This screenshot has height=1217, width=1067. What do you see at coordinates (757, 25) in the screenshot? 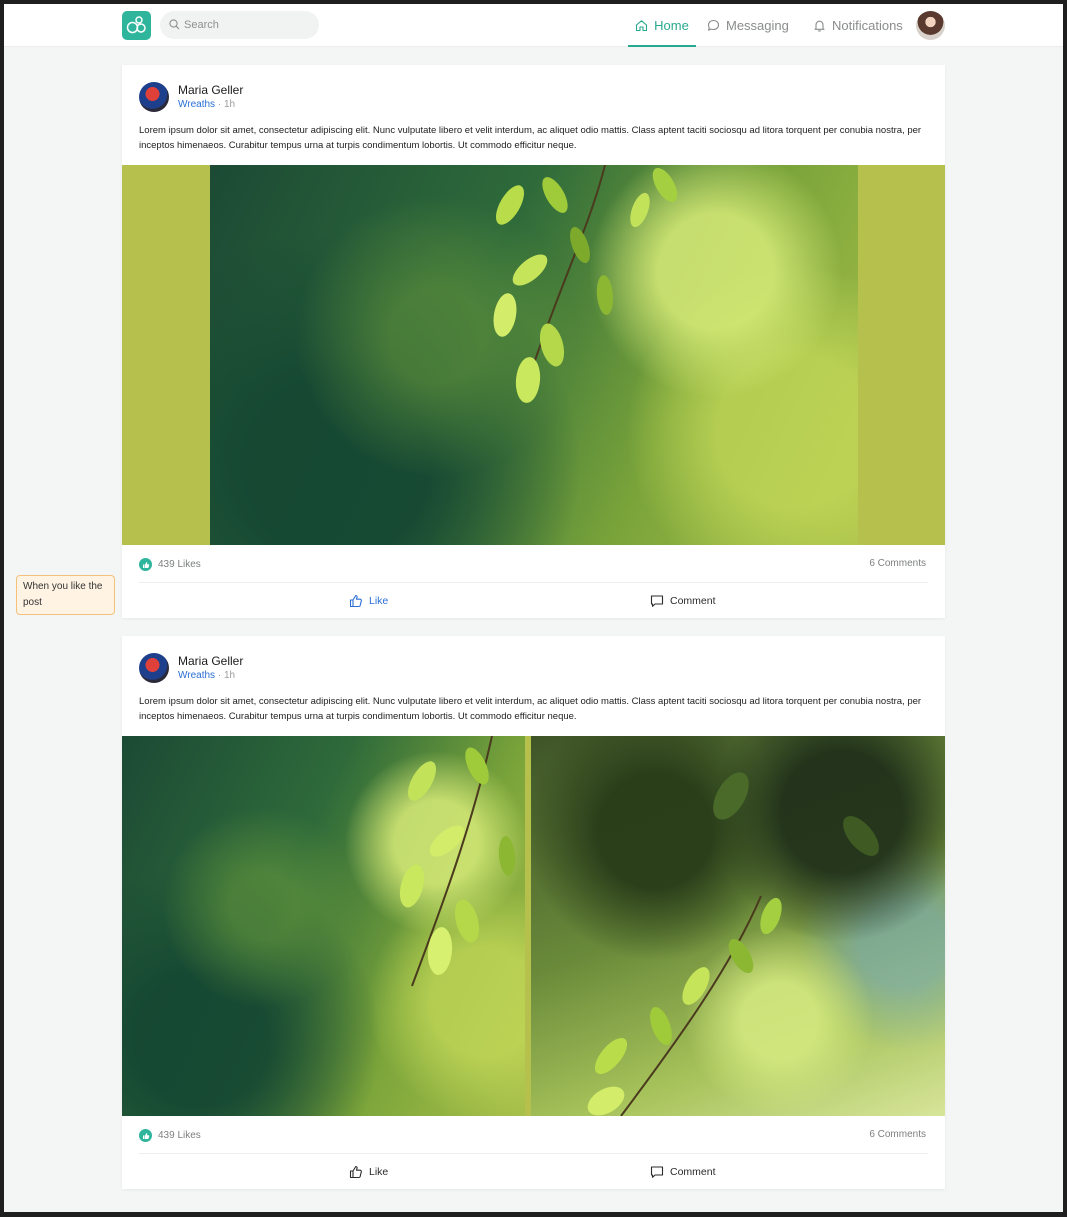
I see `nav-messaging-label: Messaging` at bounding box center [757, 25].